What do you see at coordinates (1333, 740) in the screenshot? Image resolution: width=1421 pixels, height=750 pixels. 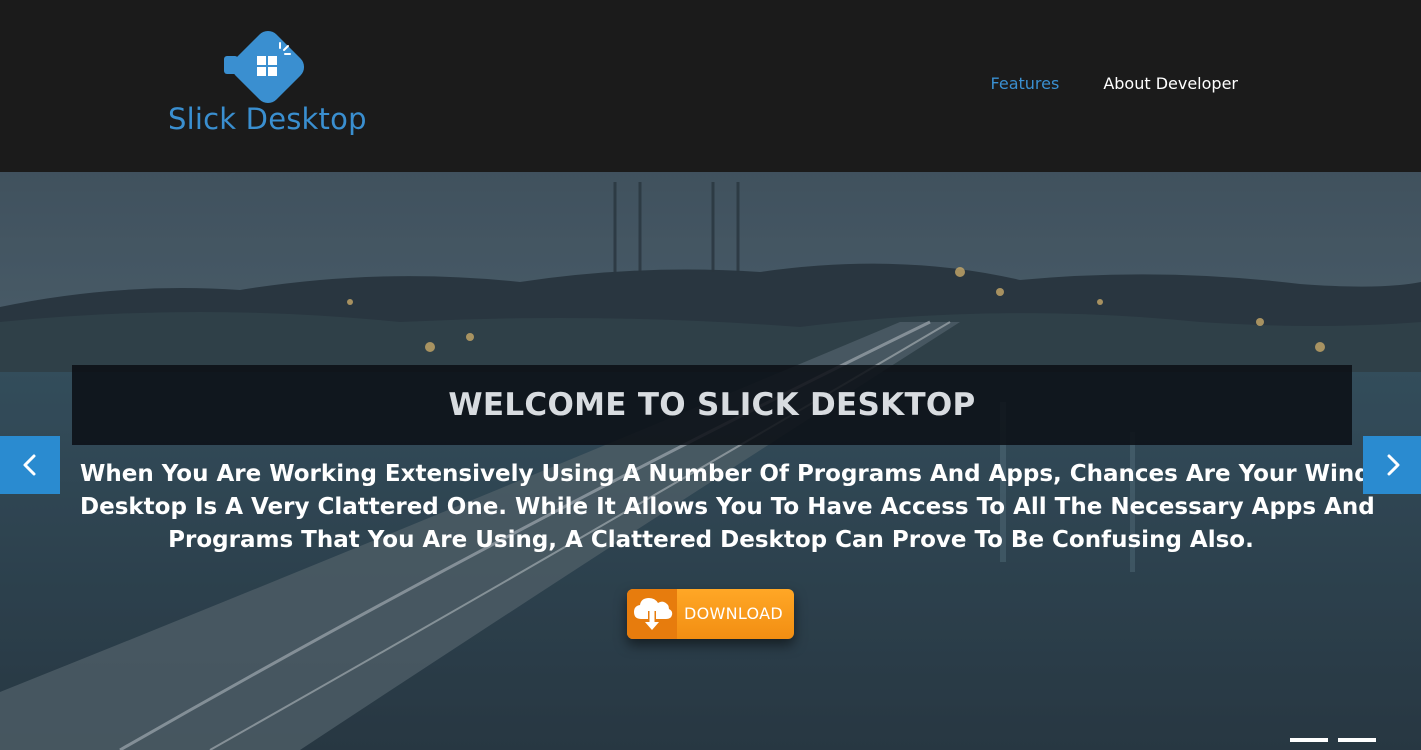 I see `slider-indicators` at bounding box center [1333, 740].